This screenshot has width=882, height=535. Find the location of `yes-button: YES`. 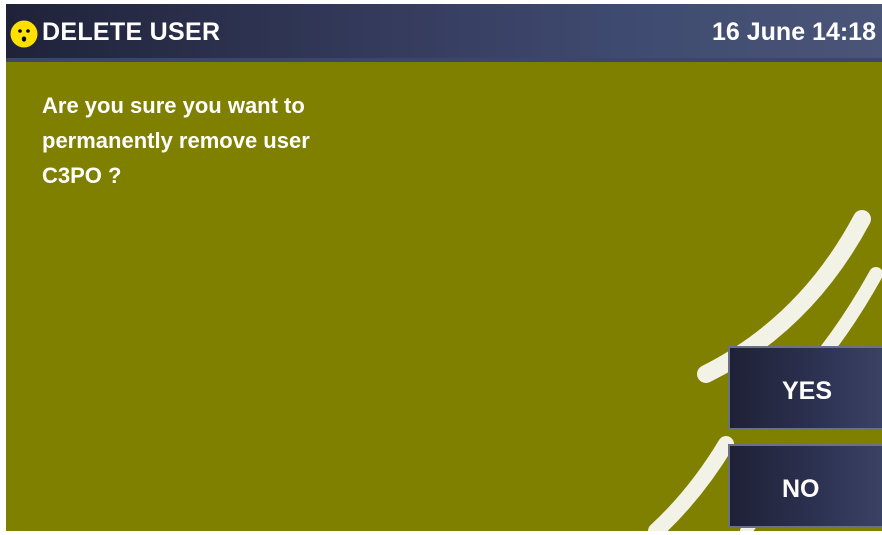

yes-button: YES is located at coordinates (805, 388).